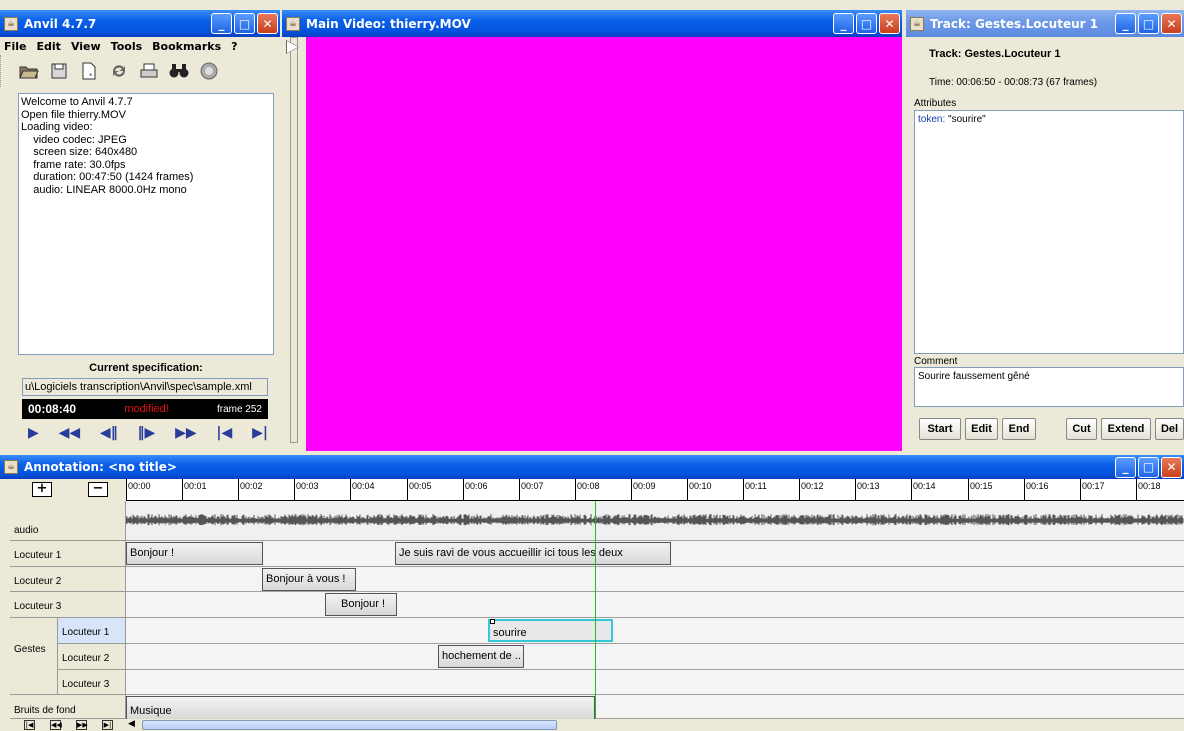  Describe the element at coordinates (89, 71) in the screenshot. I see `new-file-icon: *` at that location.